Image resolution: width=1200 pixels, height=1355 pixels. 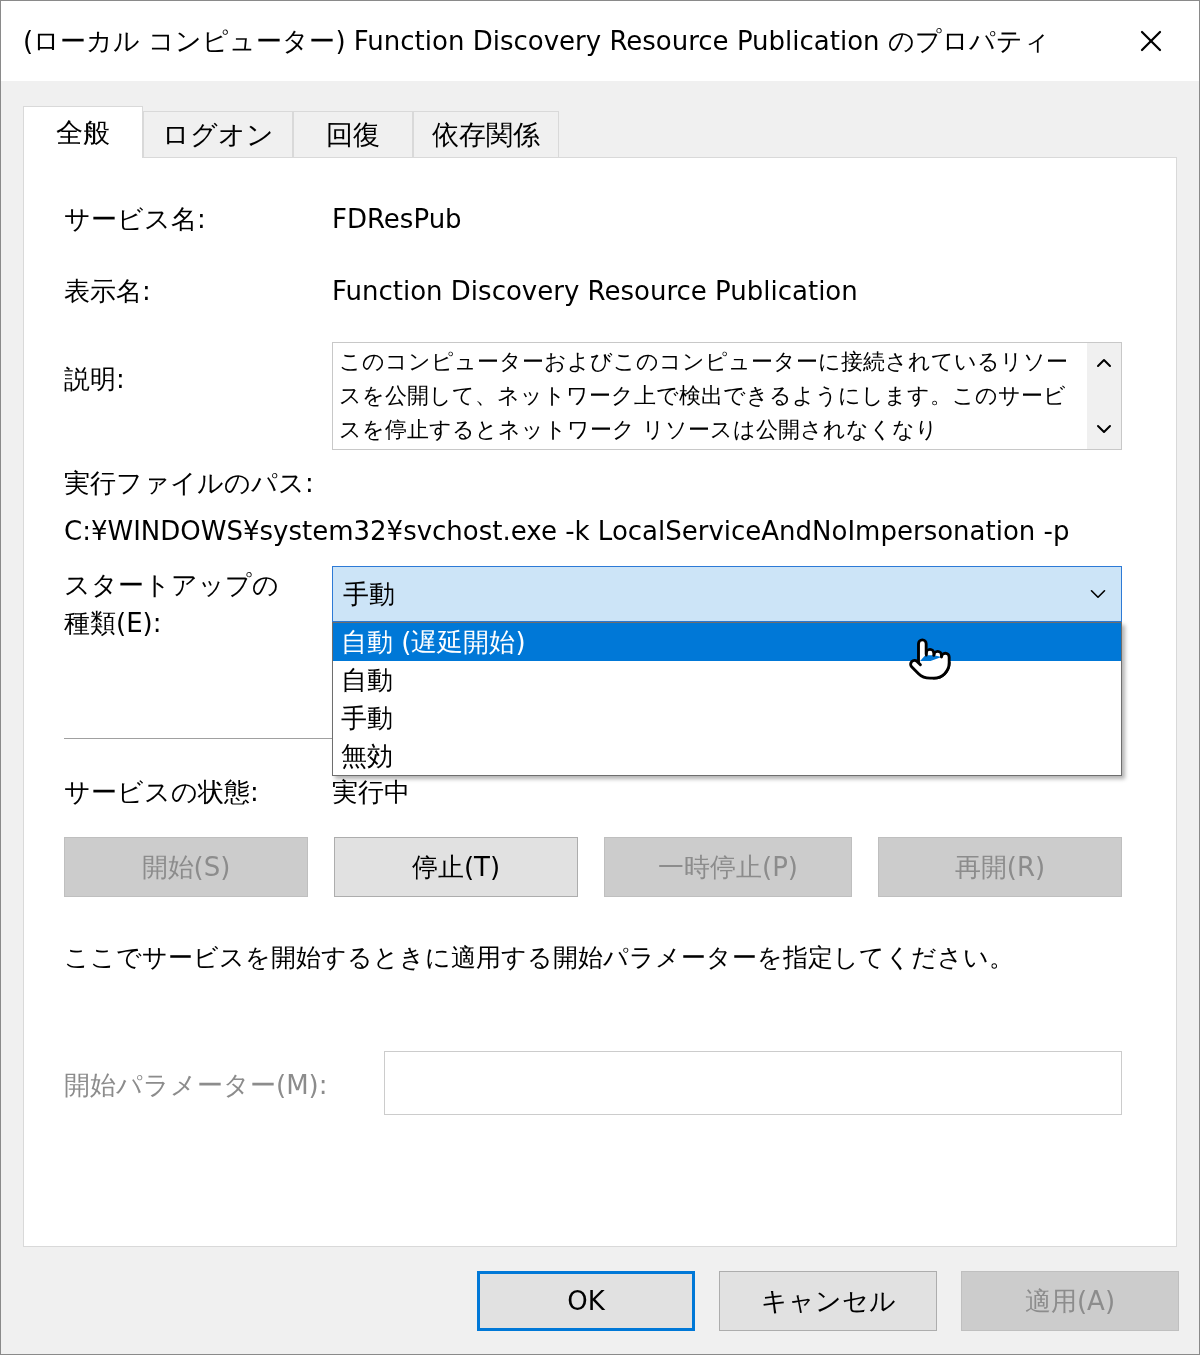 I want to click on tab: 全般, so click(x=83, y=132).